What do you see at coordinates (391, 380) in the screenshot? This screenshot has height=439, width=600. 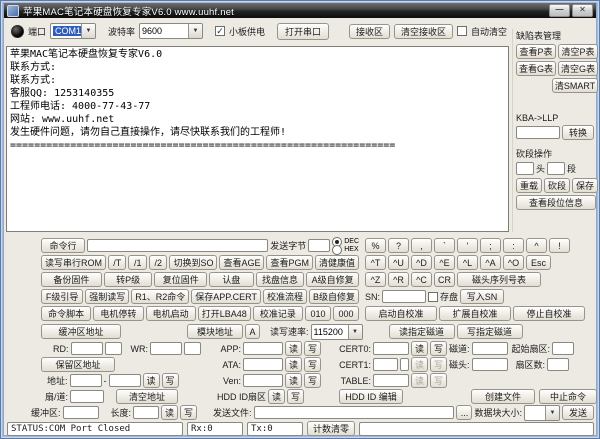 I see `table-input` at bounding box center [391, 380].